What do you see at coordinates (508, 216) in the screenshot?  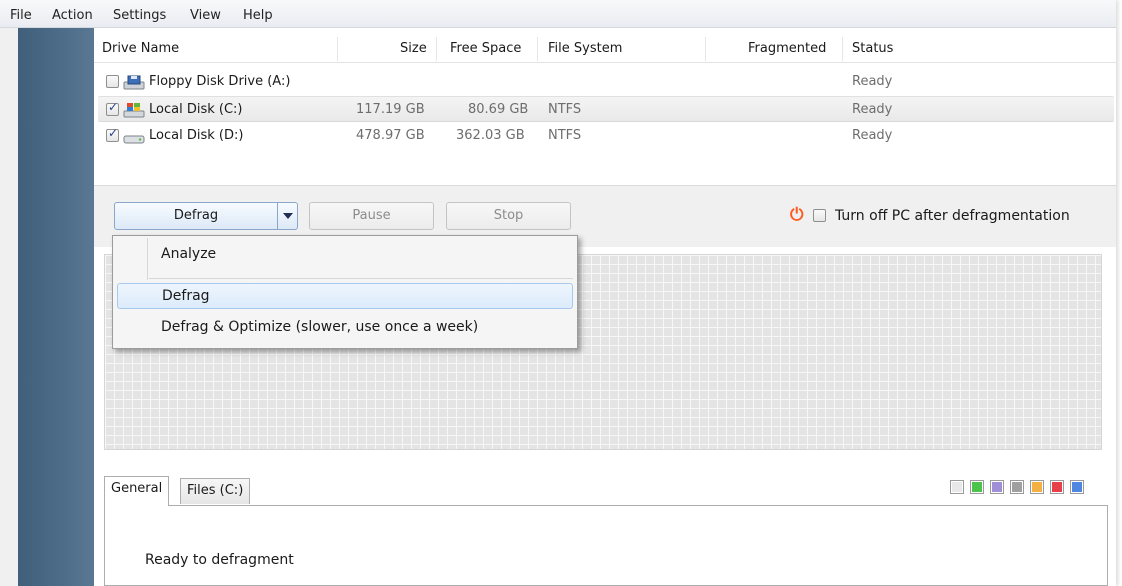 I see `stop-button: Stop` at bounding box center [508, 216].